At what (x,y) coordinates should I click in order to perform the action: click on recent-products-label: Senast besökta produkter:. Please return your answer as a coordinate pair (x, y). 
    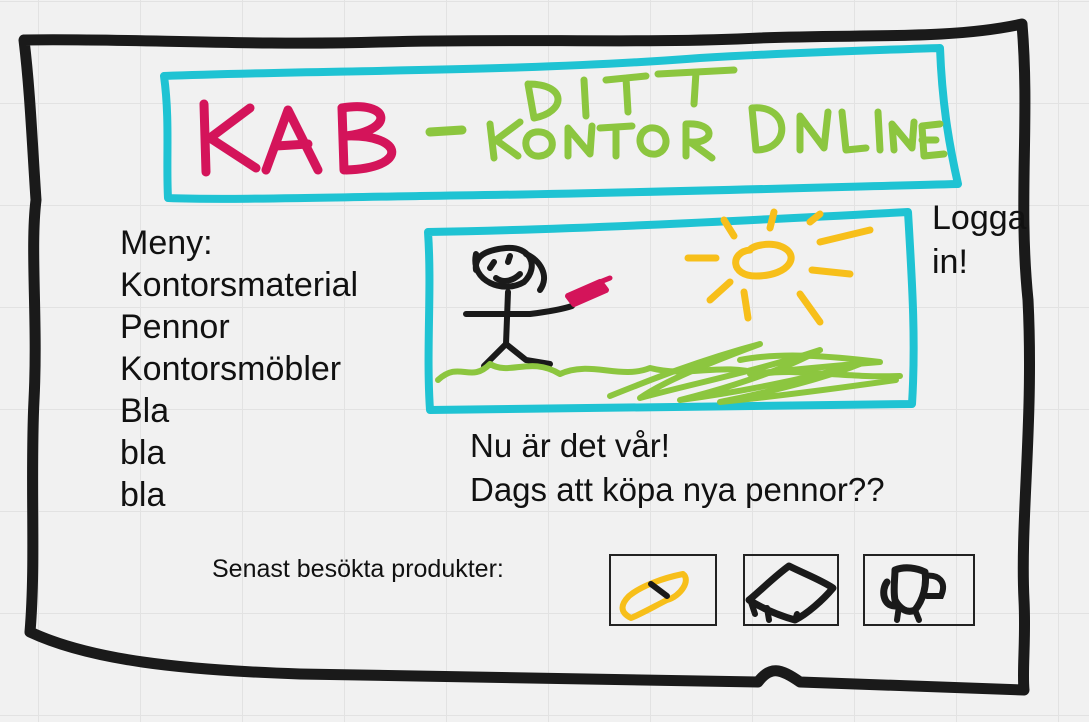
    Looking at the image, I should click on (358, 569).